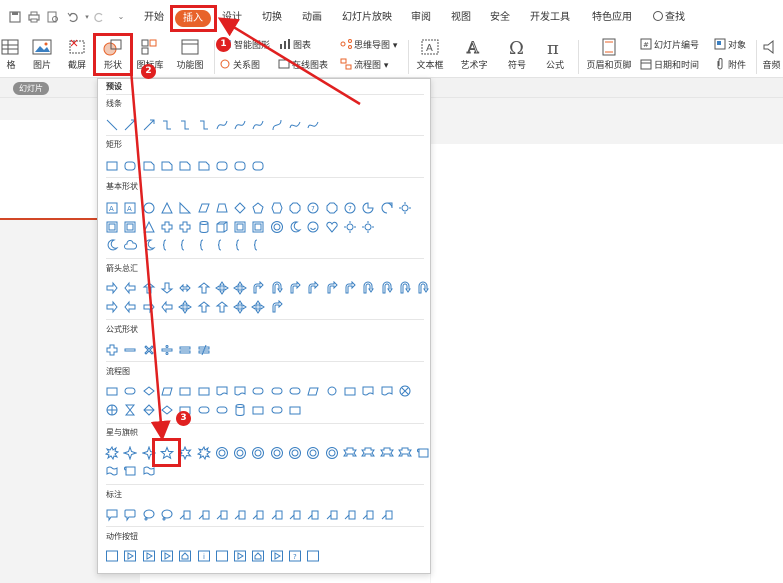 The height and width of the screenshot is (583, 783). Describe the element at coordinates (204, 556) in the screenshot. I see `actinfo-shape-icon: i` at that location.